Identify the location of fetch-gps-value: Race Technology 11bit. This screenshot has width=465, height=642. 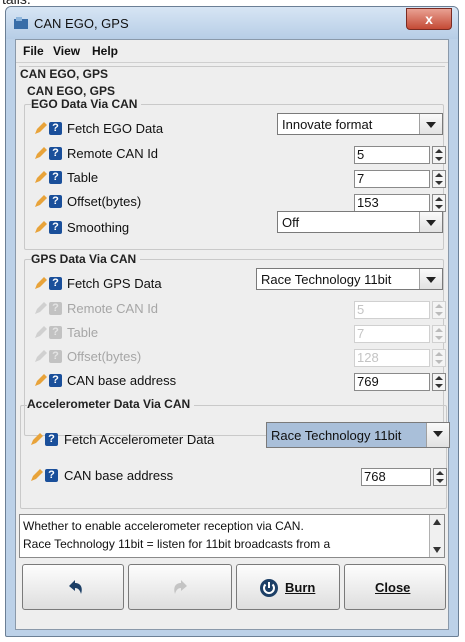
(326, 279).